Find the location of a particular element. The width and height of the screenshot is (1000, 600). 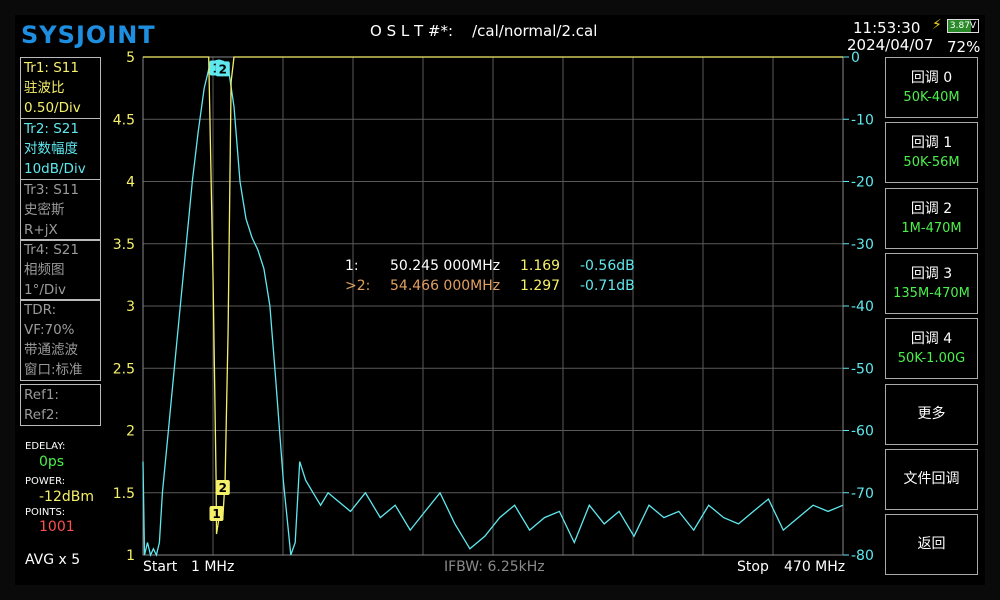

left-axis-tick-label: 4.5 is located at coordinates (124, 120).